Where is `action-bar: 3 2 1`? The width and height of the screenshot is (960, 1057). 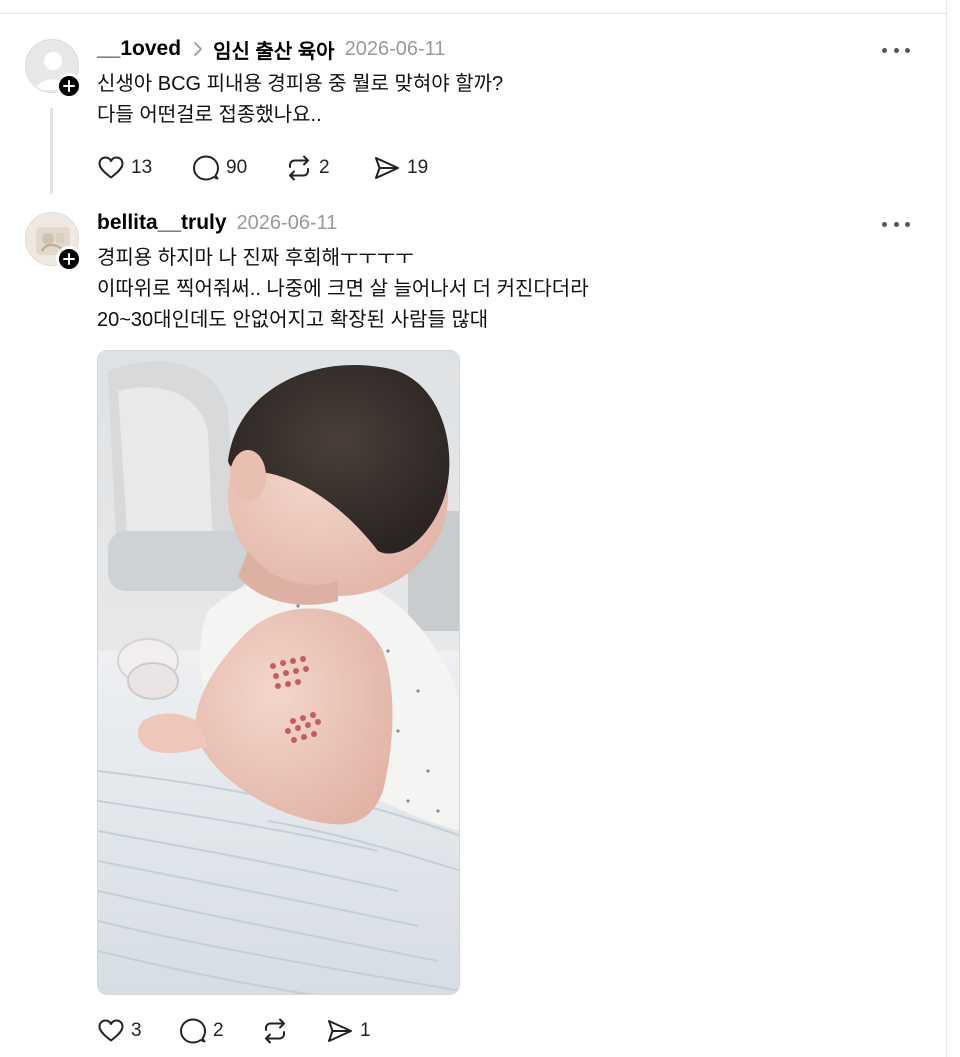 action-bar: 3 2 1 is located at coordinates (234, 1031).